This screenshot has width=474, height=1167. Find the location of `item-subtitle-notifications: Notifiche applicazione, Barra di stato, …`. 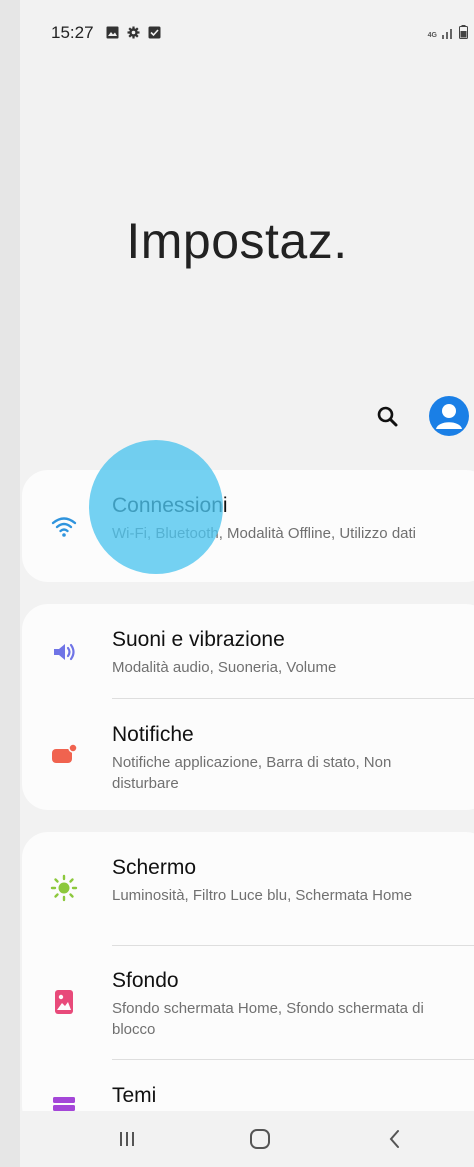

item-subtitle-notifications: Notifiche applicazione, Barra di stato, … is located at coordinates (252, 773).